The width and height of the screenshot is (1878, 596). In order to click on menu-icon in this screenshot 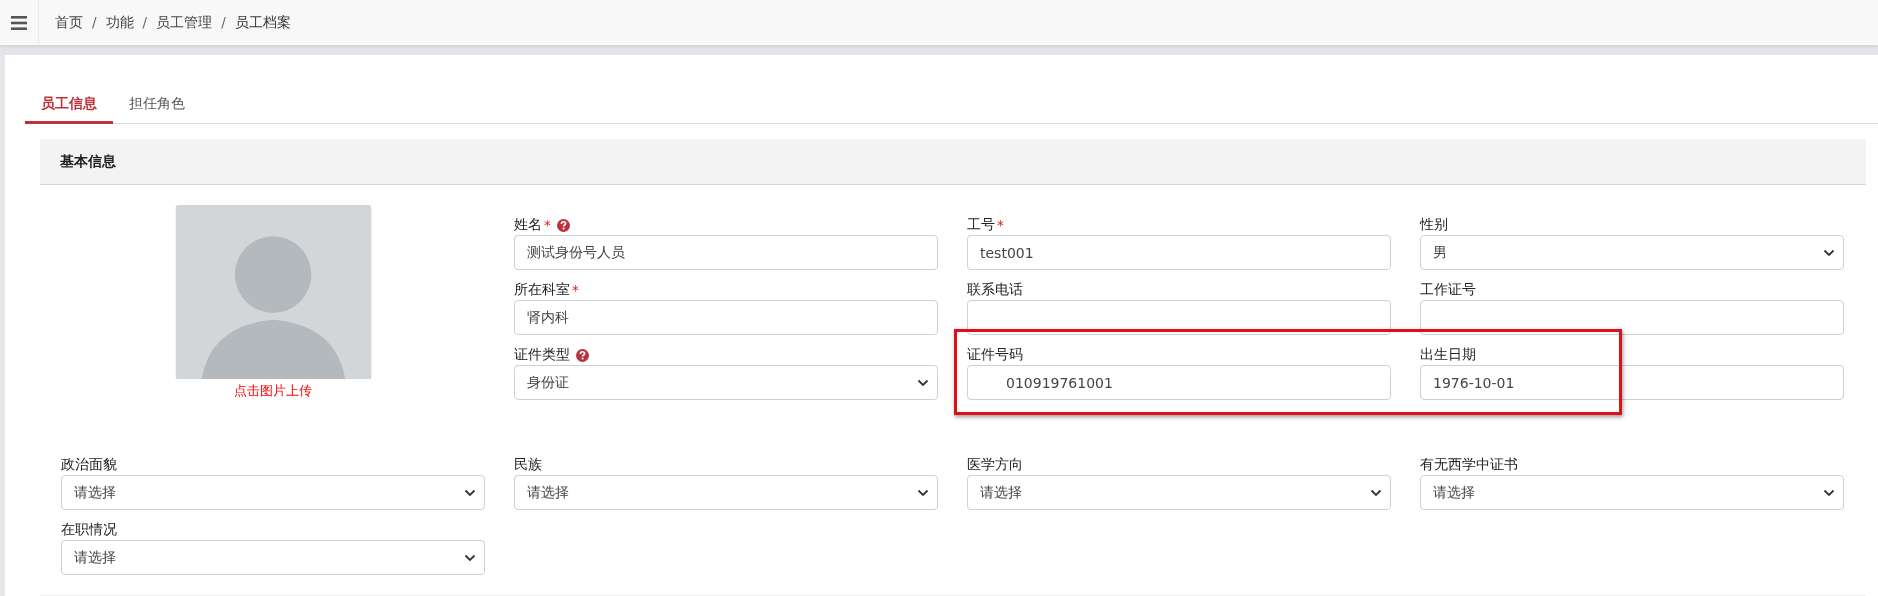, I will do `click(19, 22)`.